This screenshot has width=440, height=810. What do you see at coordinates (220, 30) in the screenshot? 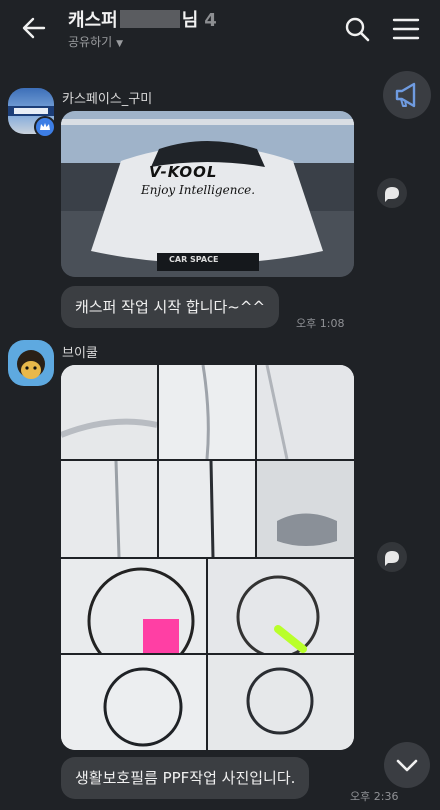
I see `chat-header: 캐스퍼 님 4 공유하기 ▼` at bounding box center [220, 30].